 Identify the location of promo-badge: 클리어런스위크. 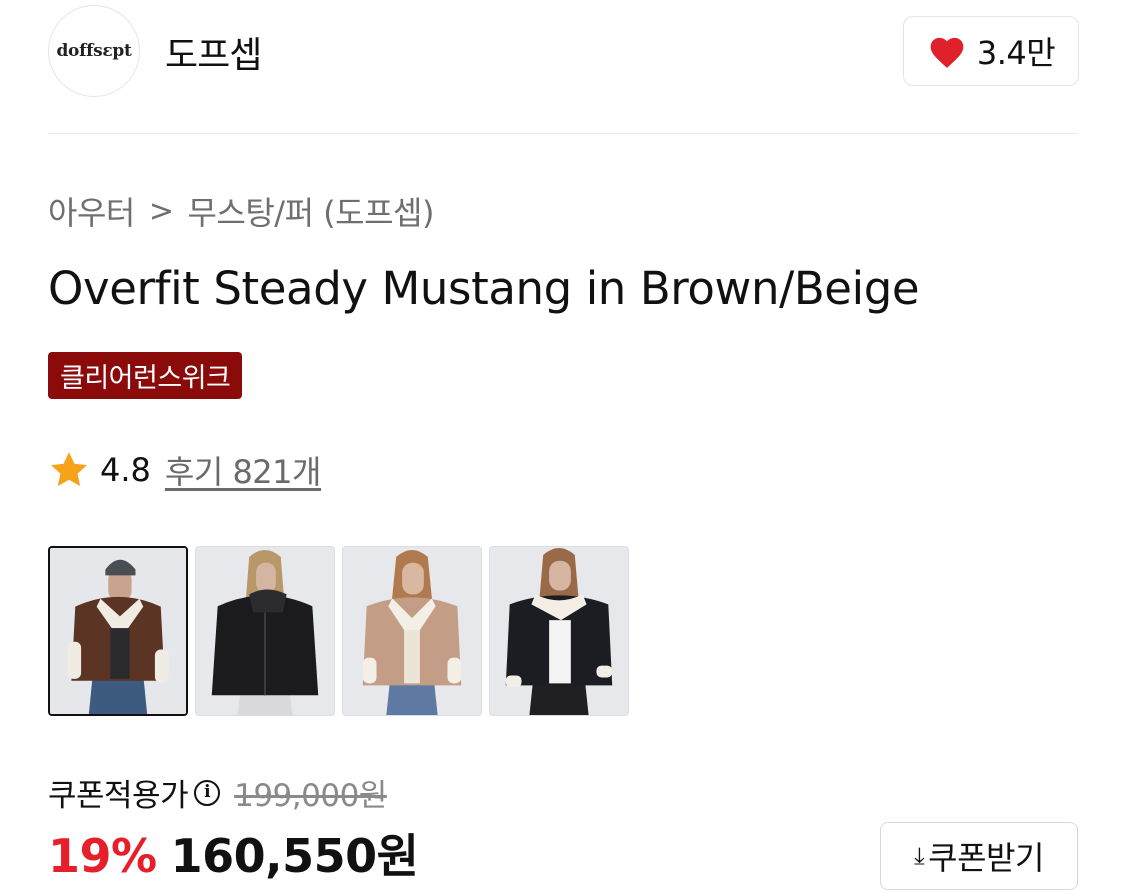
(145, 375).